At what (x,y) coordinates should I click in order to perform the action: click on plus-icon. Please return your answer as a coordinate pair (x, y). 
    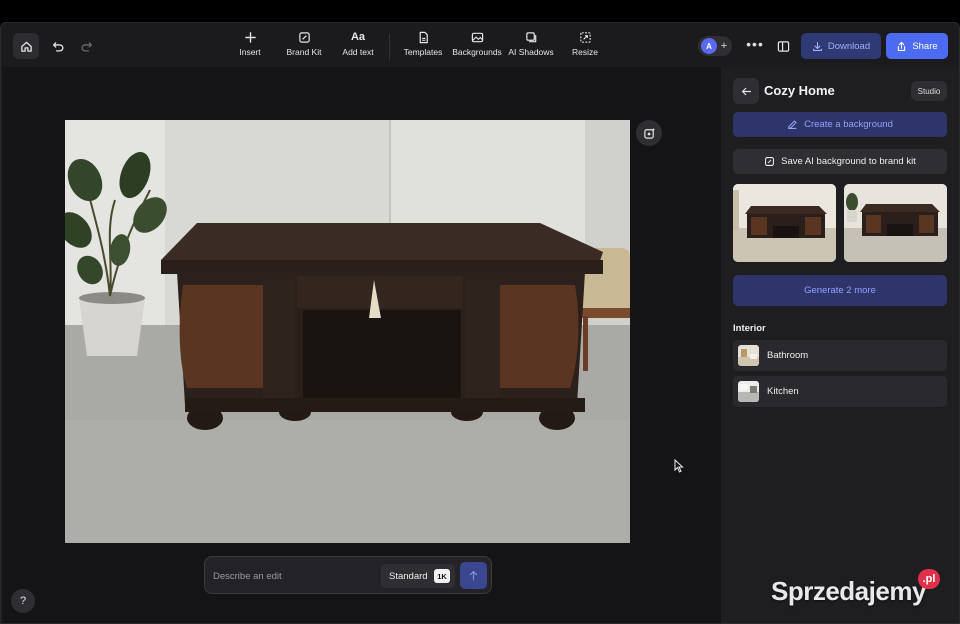
    Looking at the image, I should click on (250, 37).